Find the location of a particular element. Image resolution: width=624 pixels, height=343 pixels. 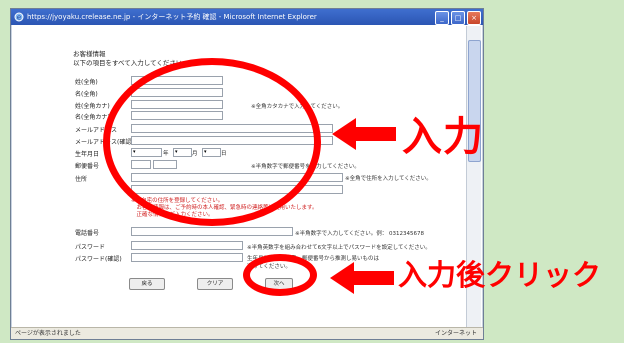

label-last-name: 姓(全角) is located at coordinates (86, 82).